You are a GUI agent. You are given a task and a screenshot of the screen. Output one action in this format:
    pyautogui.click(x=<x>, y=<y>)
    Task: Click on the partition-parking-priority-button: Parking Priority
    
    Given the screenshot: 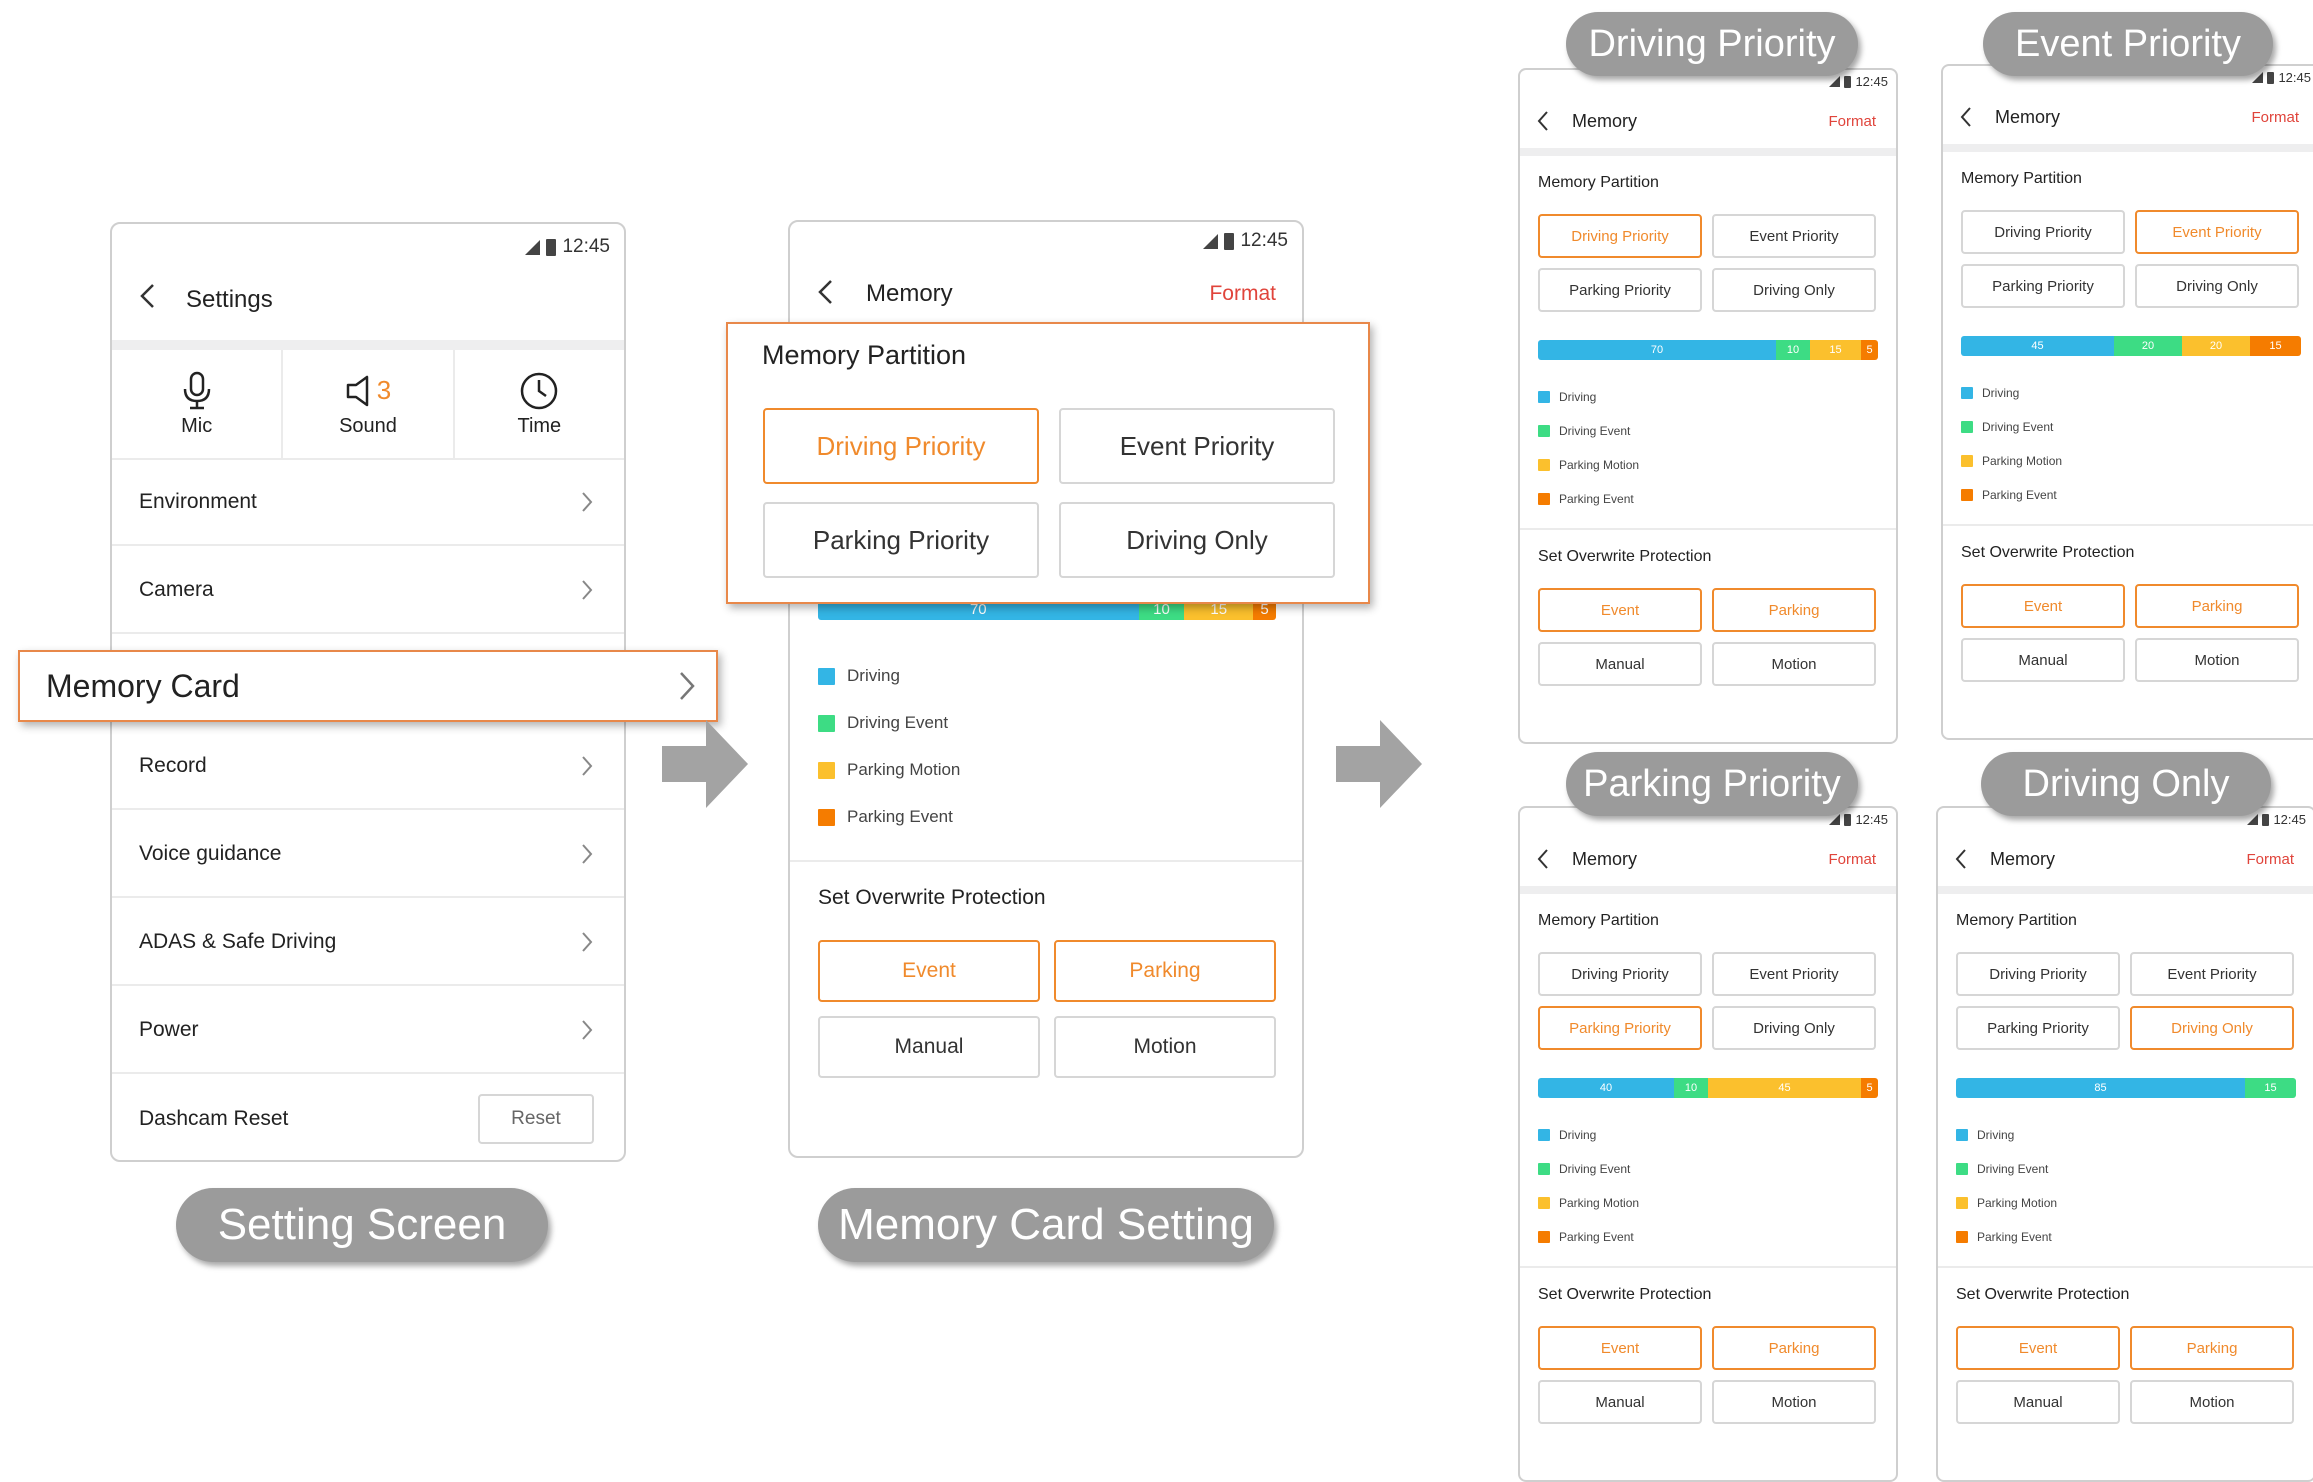 What is the action you would take?
    pyautogui.click(x=901, y=540)
    